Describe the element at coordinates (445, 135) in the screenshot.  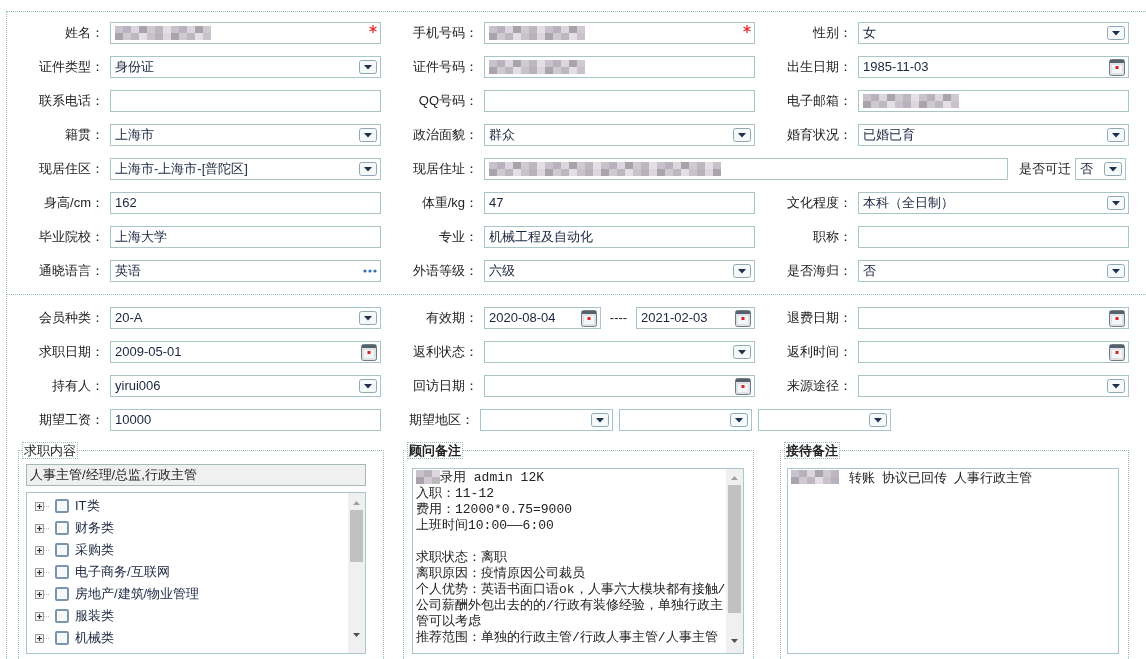
I see `field-label: 政治面貌：` at that location.